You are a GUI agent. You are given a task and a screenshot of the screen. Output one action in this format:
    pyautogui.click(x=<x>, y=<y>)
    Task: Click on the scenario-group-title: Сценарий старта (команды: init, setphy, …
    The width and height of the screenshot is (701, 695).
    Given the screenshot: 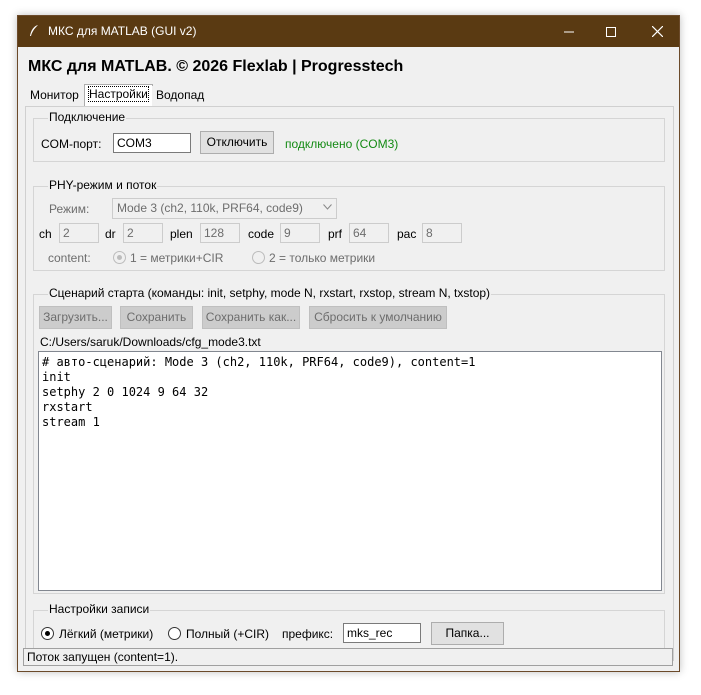 What is the action you would take?
    pyautogui.click(x=270, y=293)
    